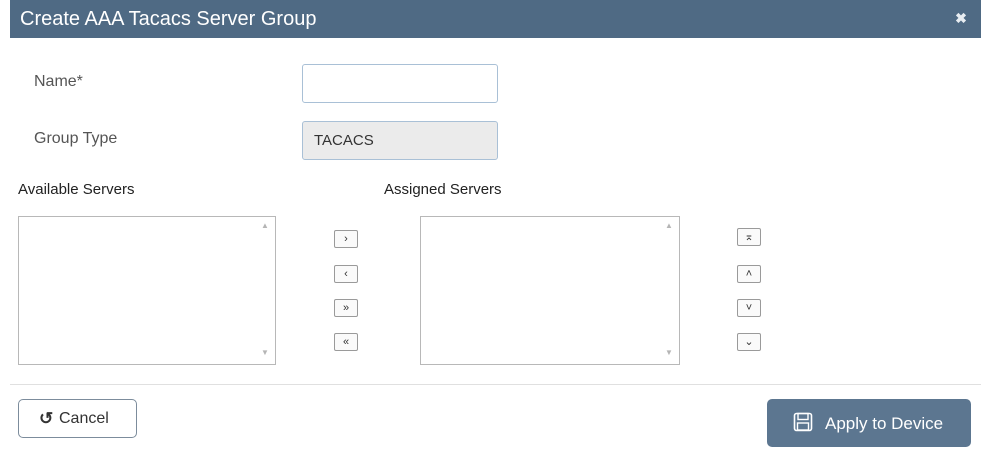 The width and height of the screenshot is (981, 451). Describe the element at coordinates (749, 237) in the screenshot. I see `move-top-button: ⌅` at that location.